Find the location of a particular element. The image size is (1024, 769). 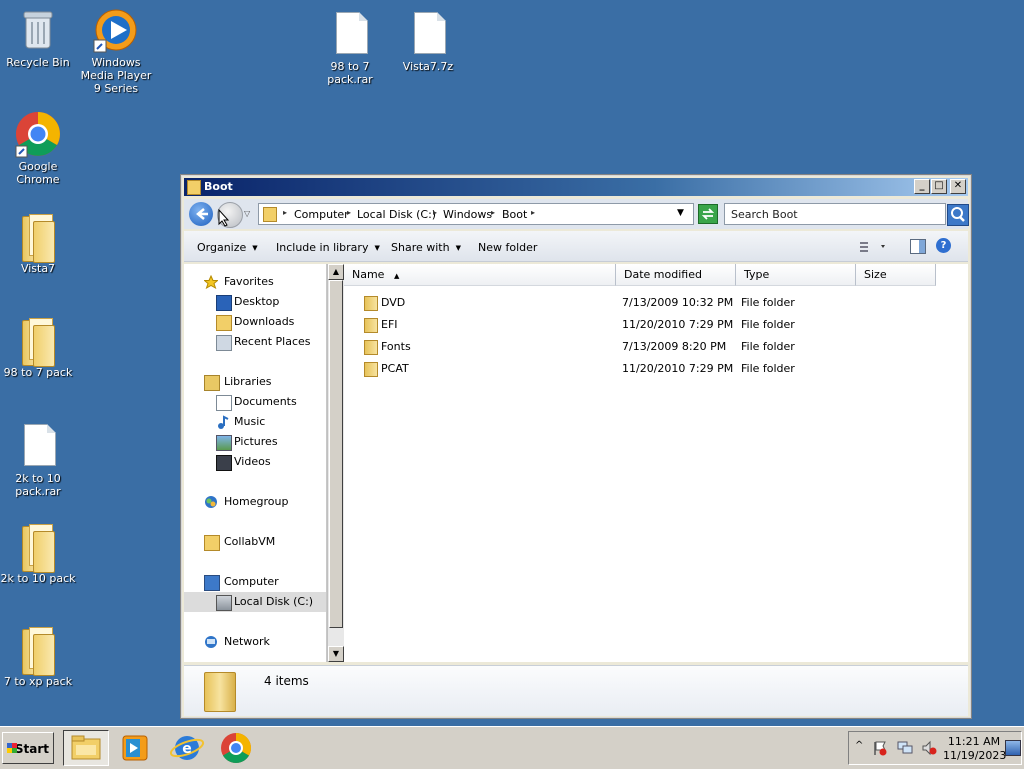

address-dropdown-icon: ▼ is located at coordinates (680, 213).